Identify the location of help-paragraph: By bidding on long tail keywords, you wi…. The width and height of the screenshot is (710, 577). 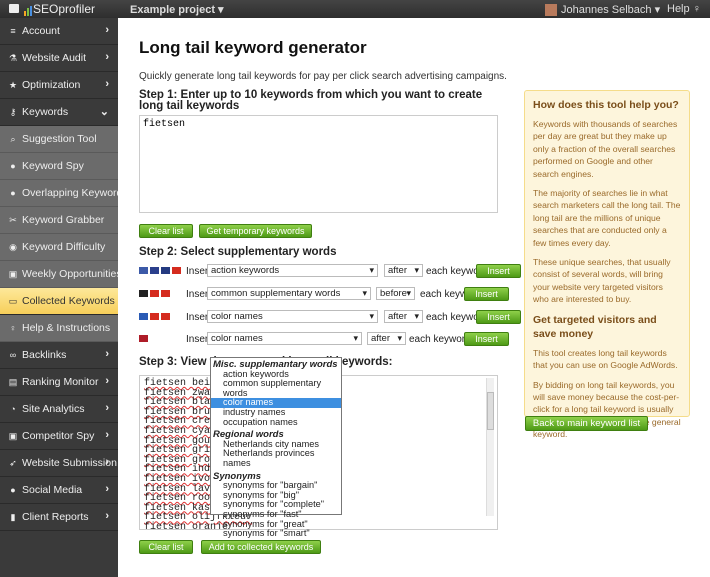
(607, 409).